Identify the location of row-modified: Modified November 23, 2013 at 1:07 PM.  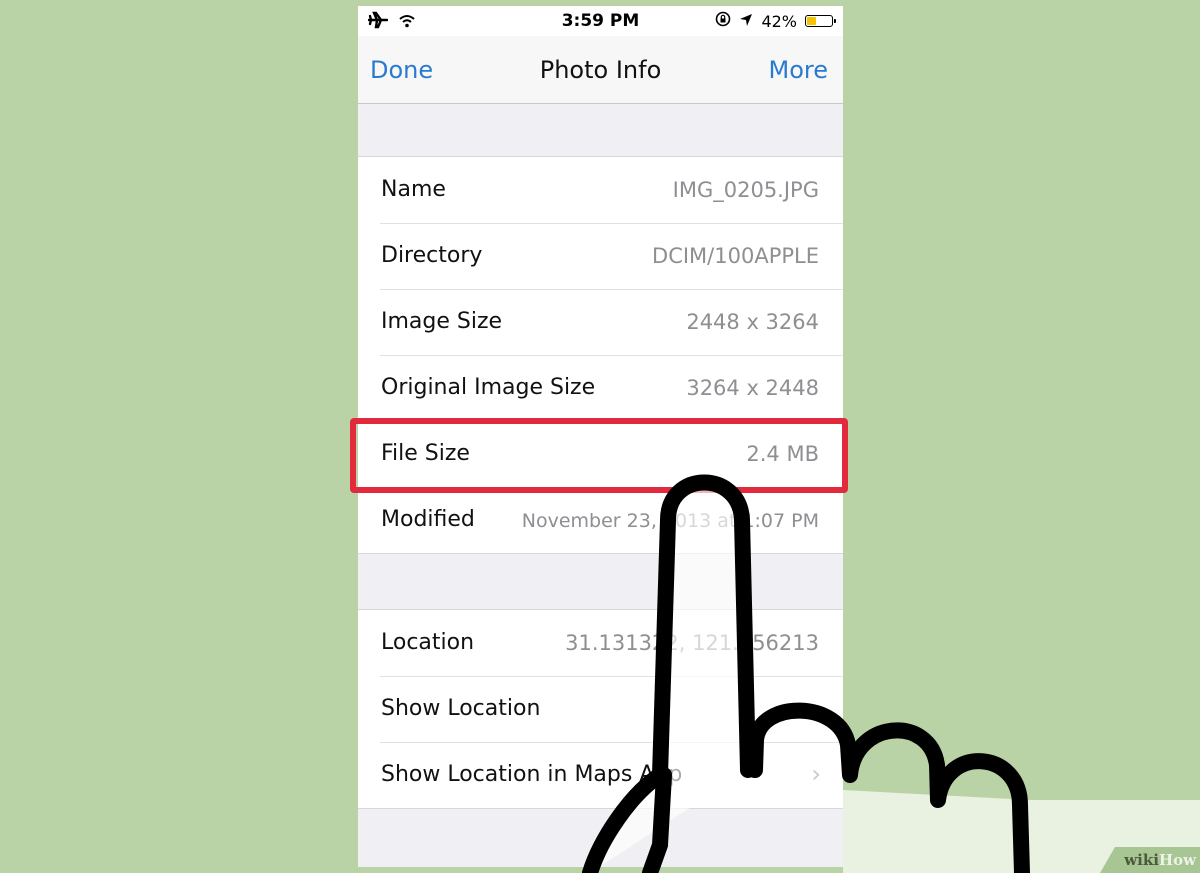
(600, 520).